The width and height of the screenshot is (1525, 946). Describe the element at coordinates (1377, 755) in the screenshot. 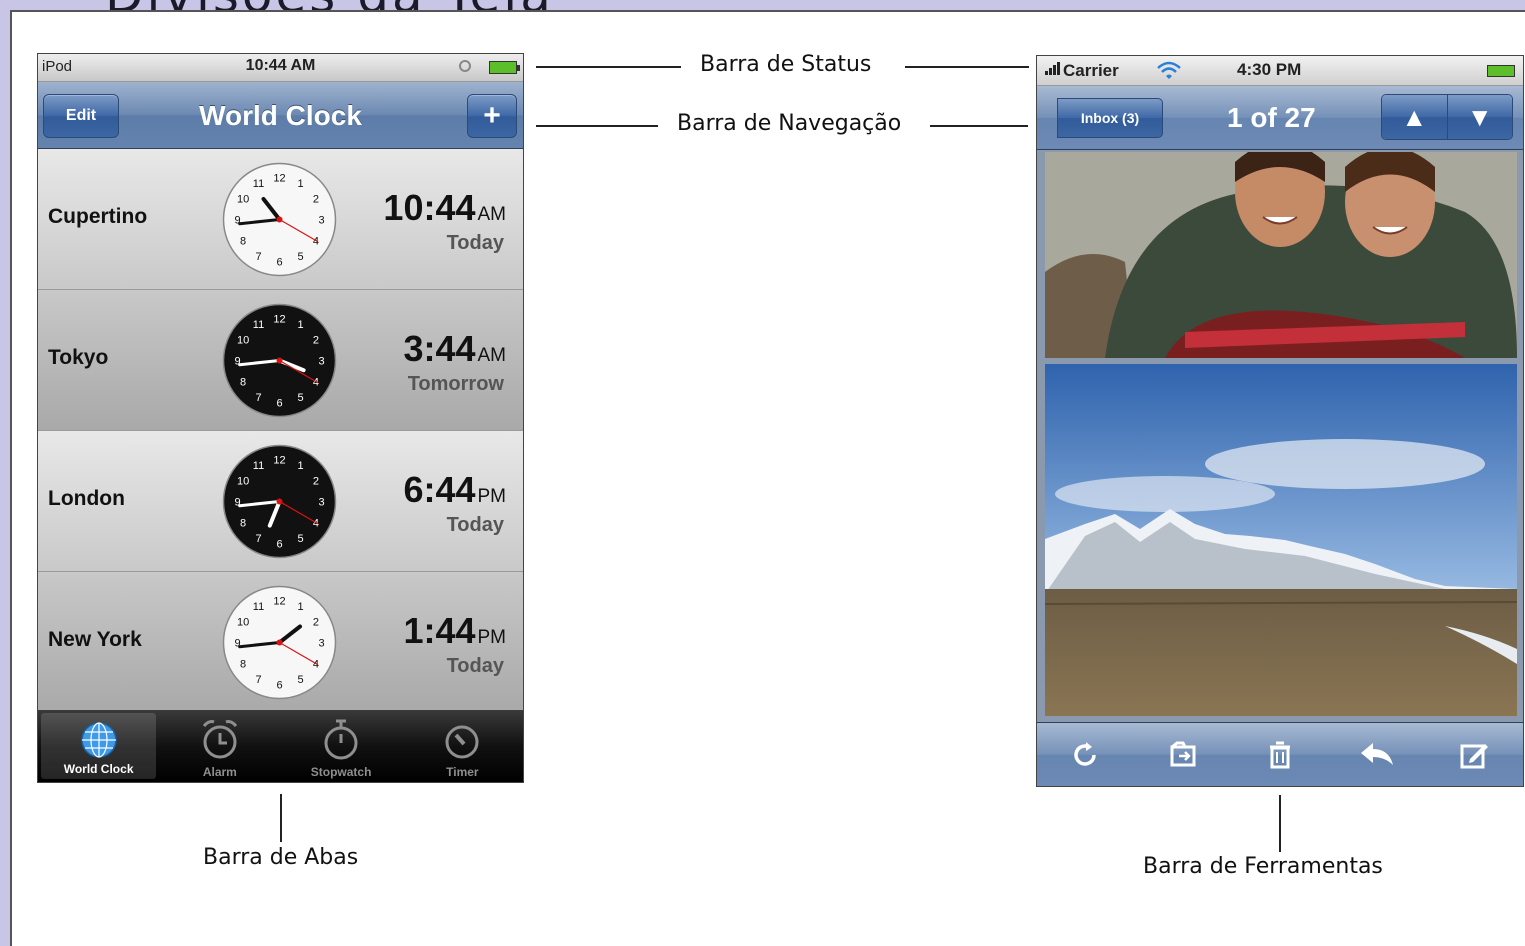

I see `reply-icon` at that location.